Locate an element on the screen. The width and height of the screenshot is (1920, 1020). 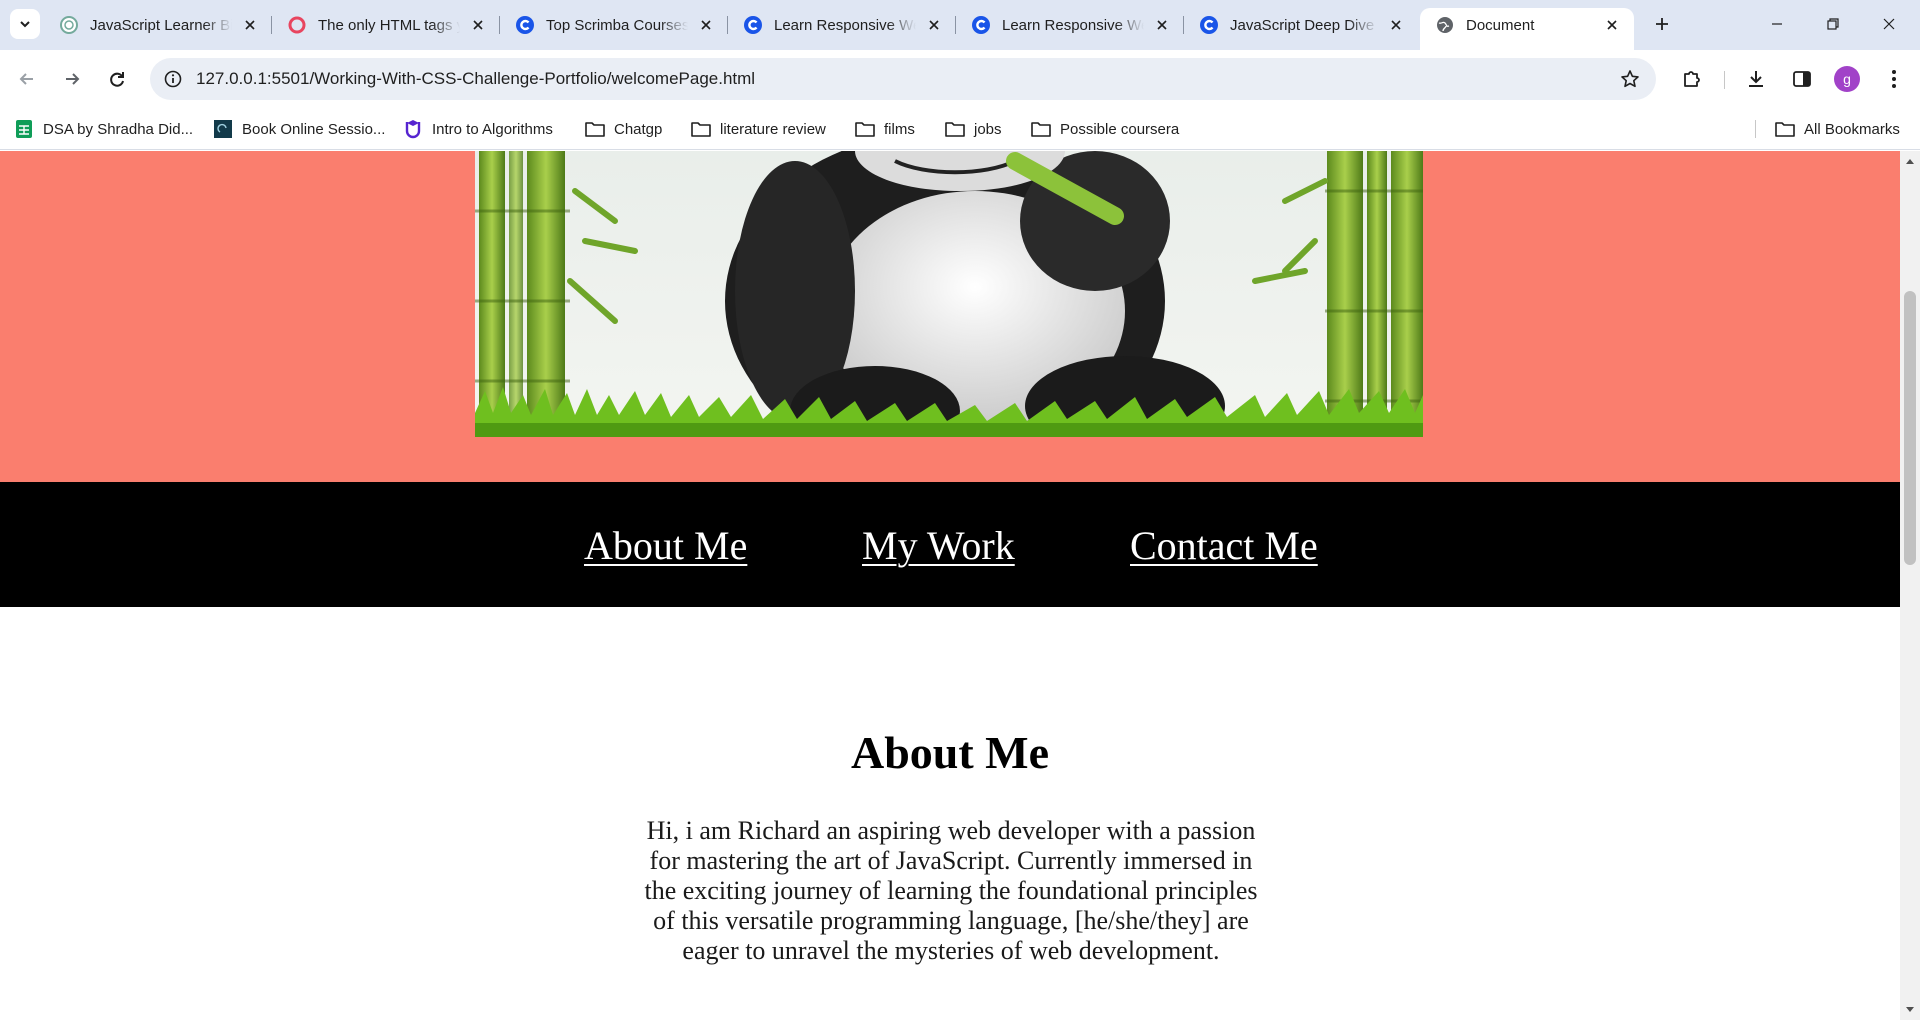
restore-icon is located at coordinates (1833, 24).